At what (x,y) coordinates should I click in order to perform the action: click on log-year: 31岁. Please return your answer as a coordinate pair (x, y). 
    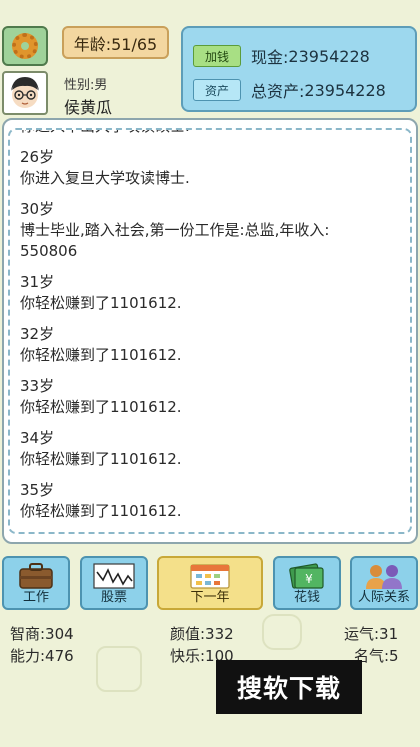
    Looking at the image, I should click on (37, 282).